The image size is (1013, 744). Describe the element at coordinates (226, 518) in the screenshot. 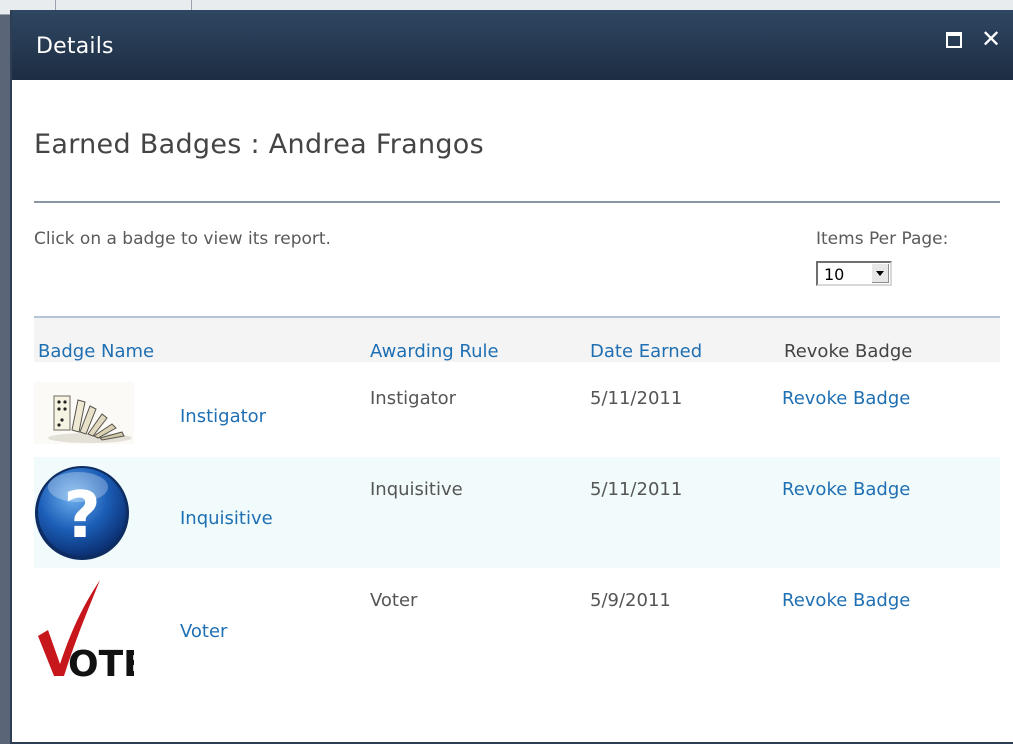

I see `badge-name-link: Inquisitive` at that location.